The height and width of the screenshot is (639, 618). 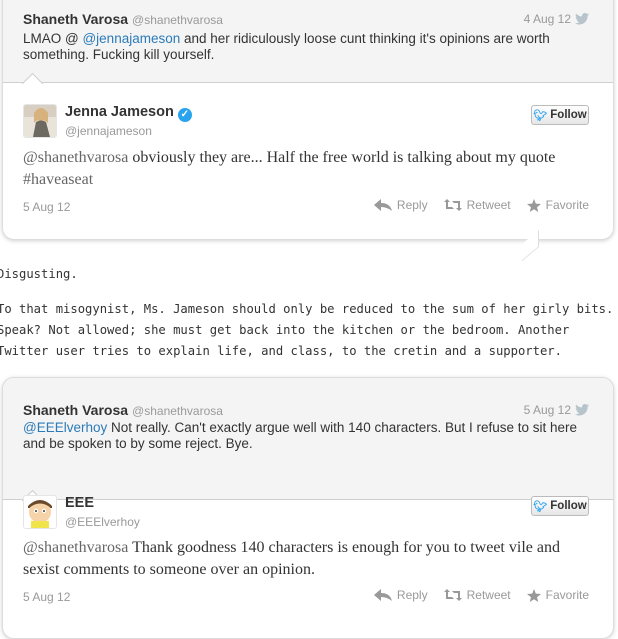 I want to click on hashtag-link: #haveaseat, so click(x=58, y=179).